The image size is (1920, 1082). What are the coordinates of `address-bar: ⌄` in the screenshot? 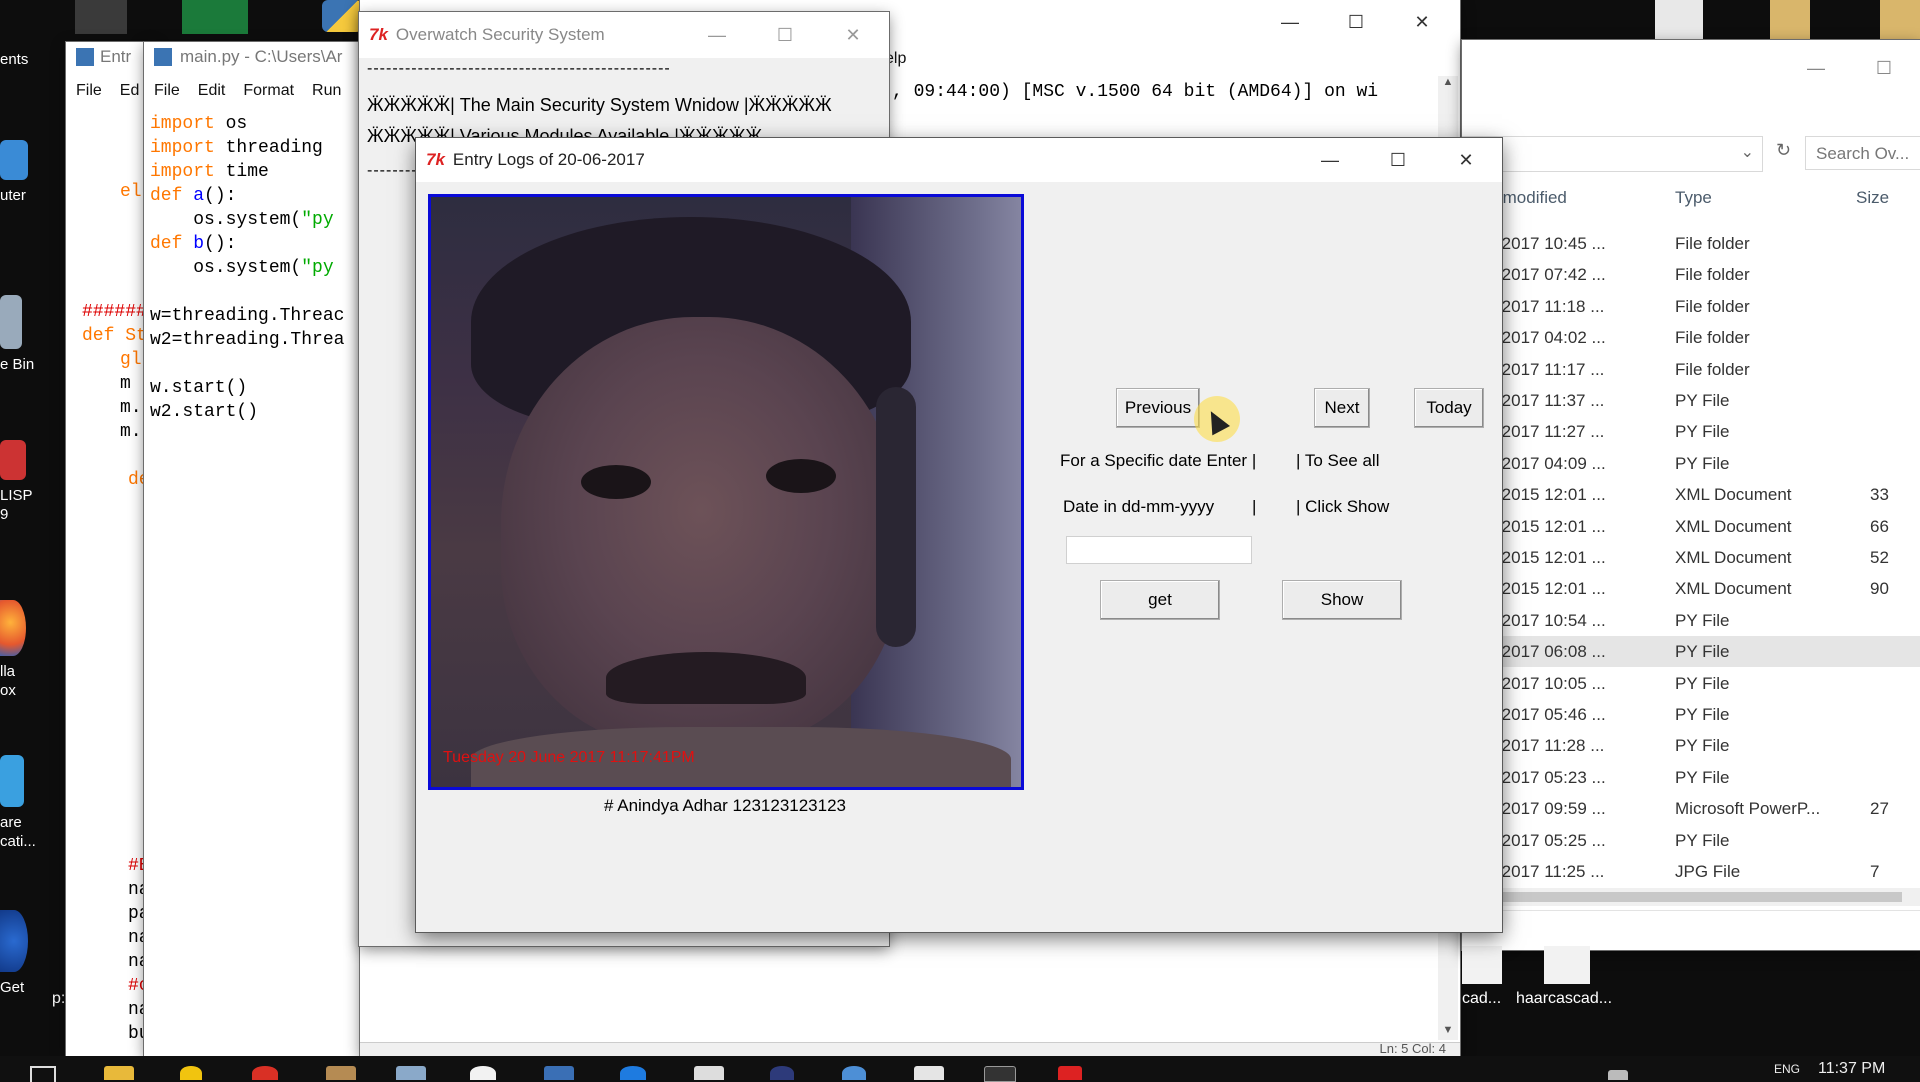 It's located at (1612, 154).